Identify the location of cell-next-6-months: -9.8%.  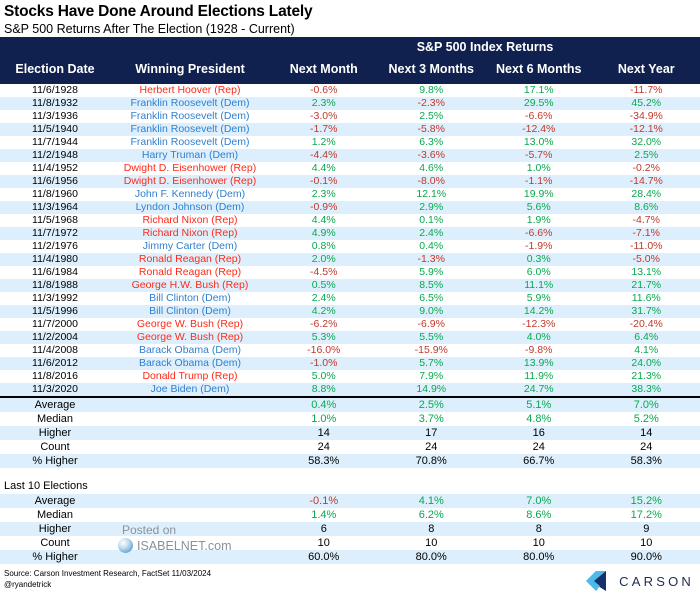
(539, 350).